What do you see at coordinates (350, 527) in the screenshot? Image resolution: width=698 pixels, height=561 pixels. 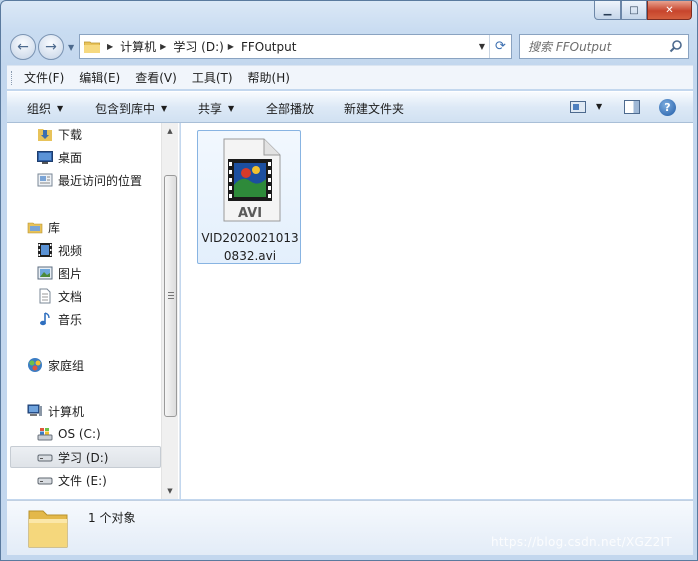 I see `details-pane: 1 个对象 https://blog.csdn.net/XGZ2IT` at bounding box center [350, 527].